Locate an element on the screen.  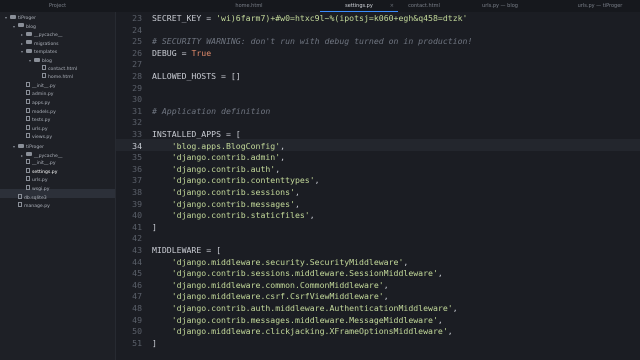
line-number: 30 is located at coordinates (137, 99).